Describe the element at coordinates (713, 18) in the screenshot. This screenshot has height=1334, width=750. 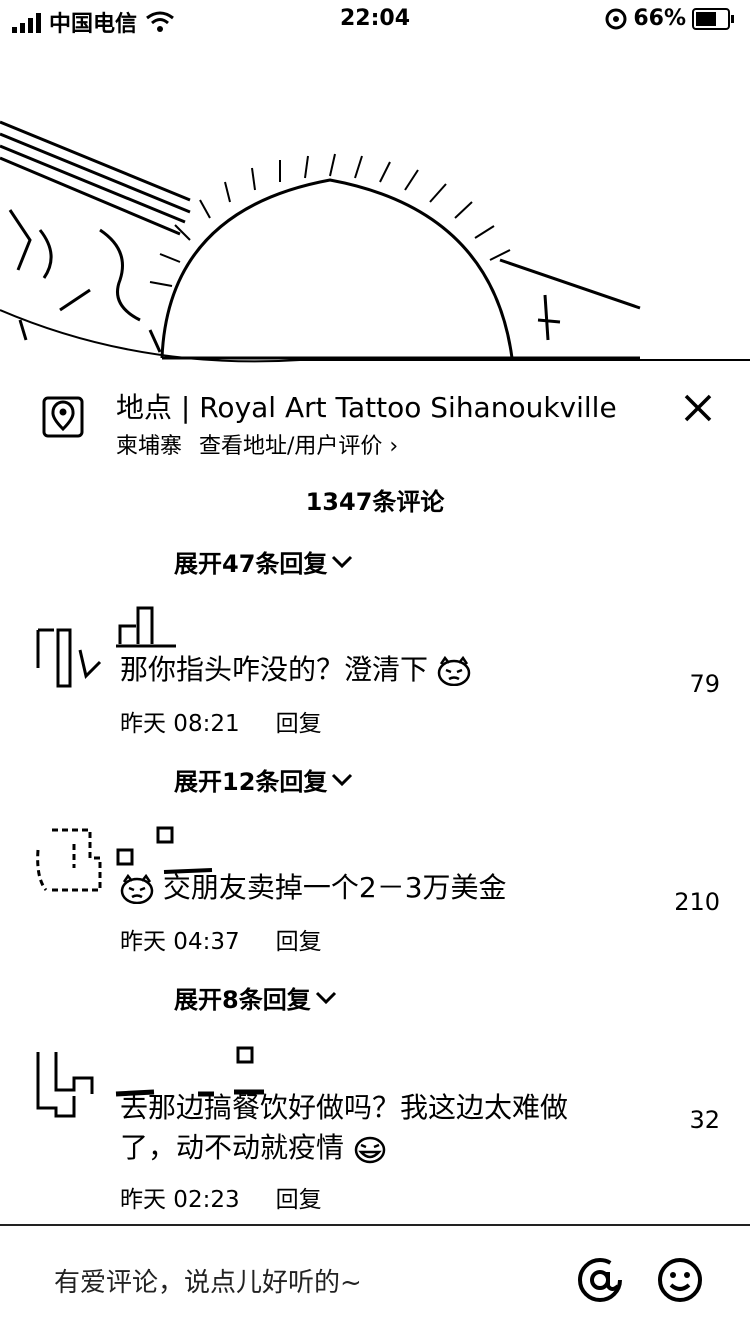
I see `battery-icon` at that location.